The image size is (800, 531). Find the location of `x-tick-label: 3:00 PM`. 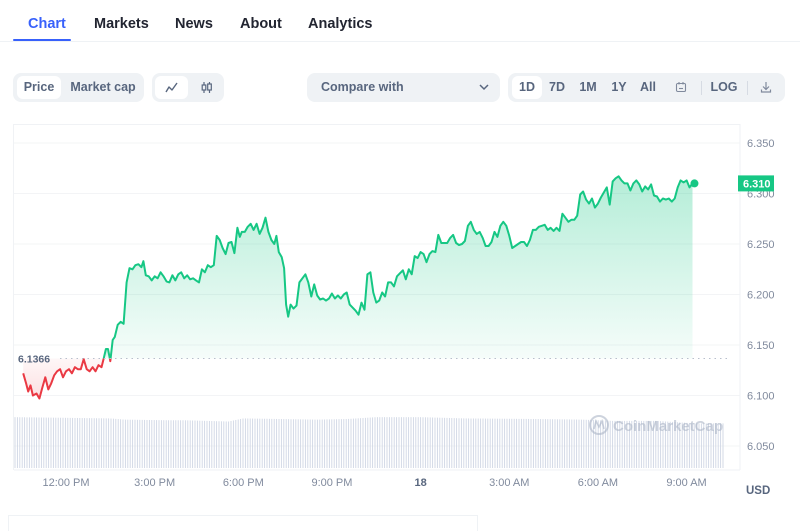

x-tick-label: 3:00 PM is located at coordinates (154, 483).